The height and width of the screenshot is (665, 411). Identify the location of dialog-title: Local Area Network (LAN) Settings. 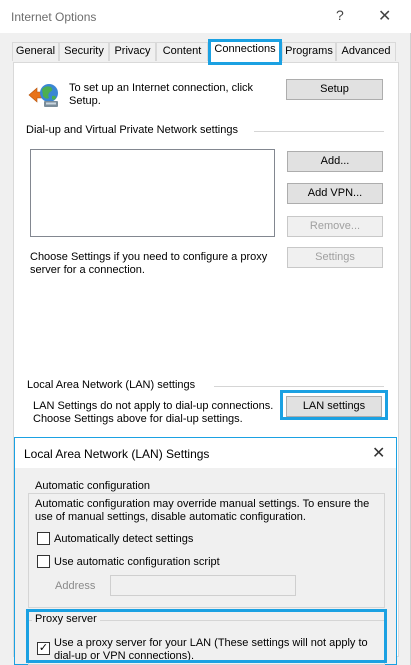
(117, 454).